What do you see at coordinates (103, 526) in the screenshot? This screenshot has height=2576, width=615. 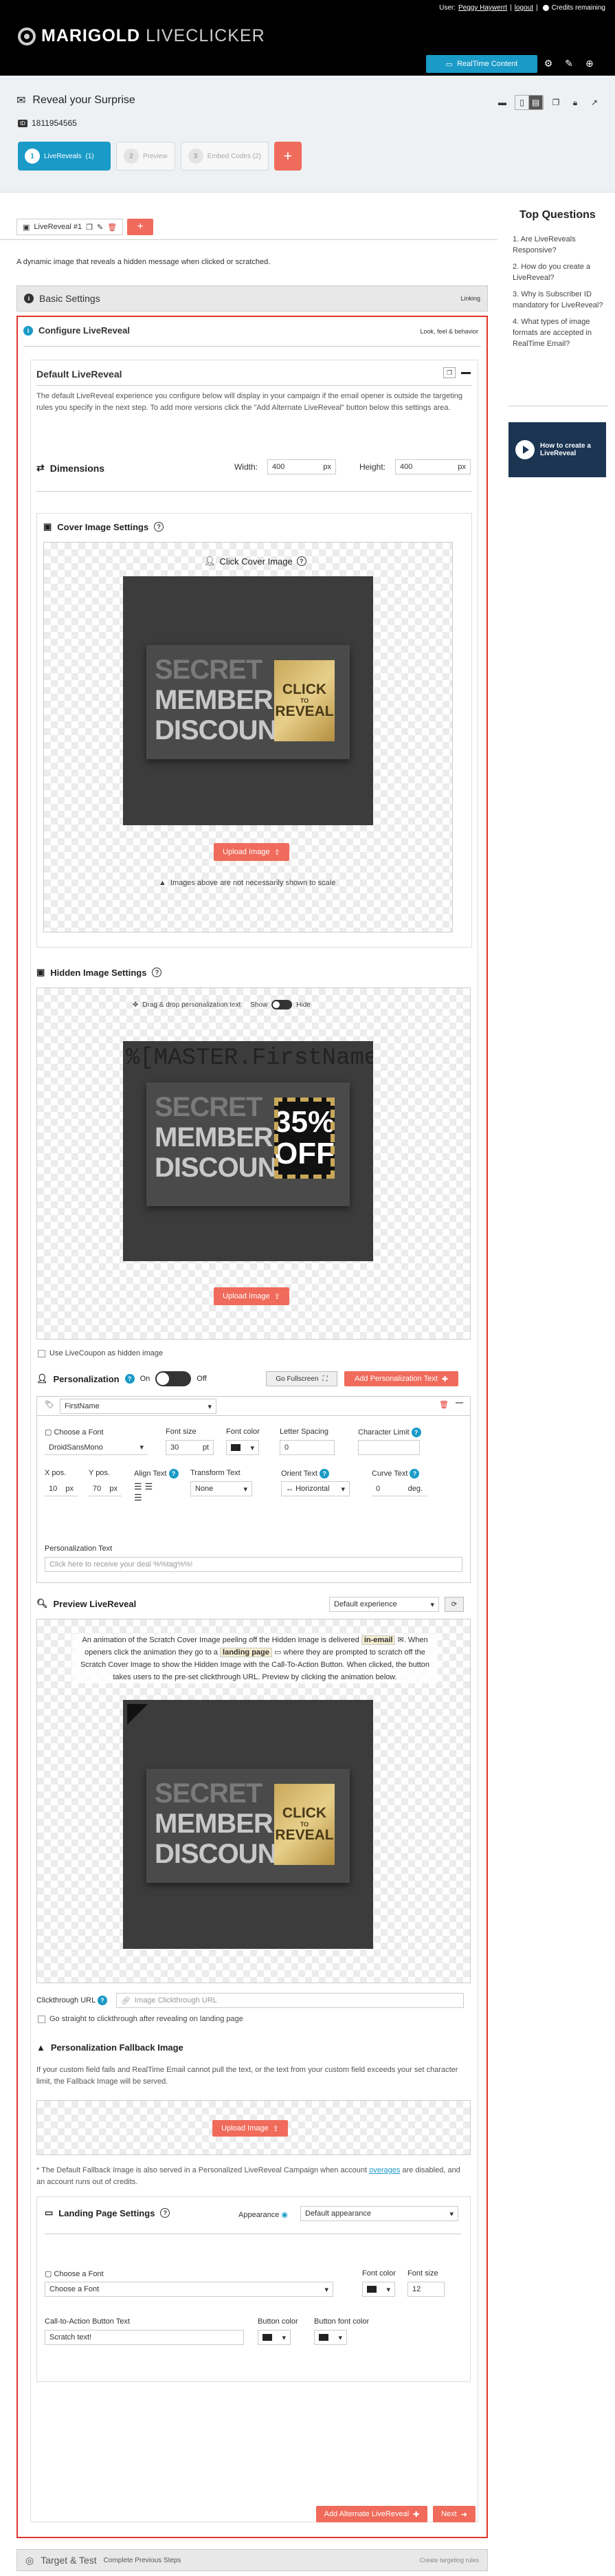 I see `cover-title: ▣ Cover Image Settings?` at bounding box center [103, 526].